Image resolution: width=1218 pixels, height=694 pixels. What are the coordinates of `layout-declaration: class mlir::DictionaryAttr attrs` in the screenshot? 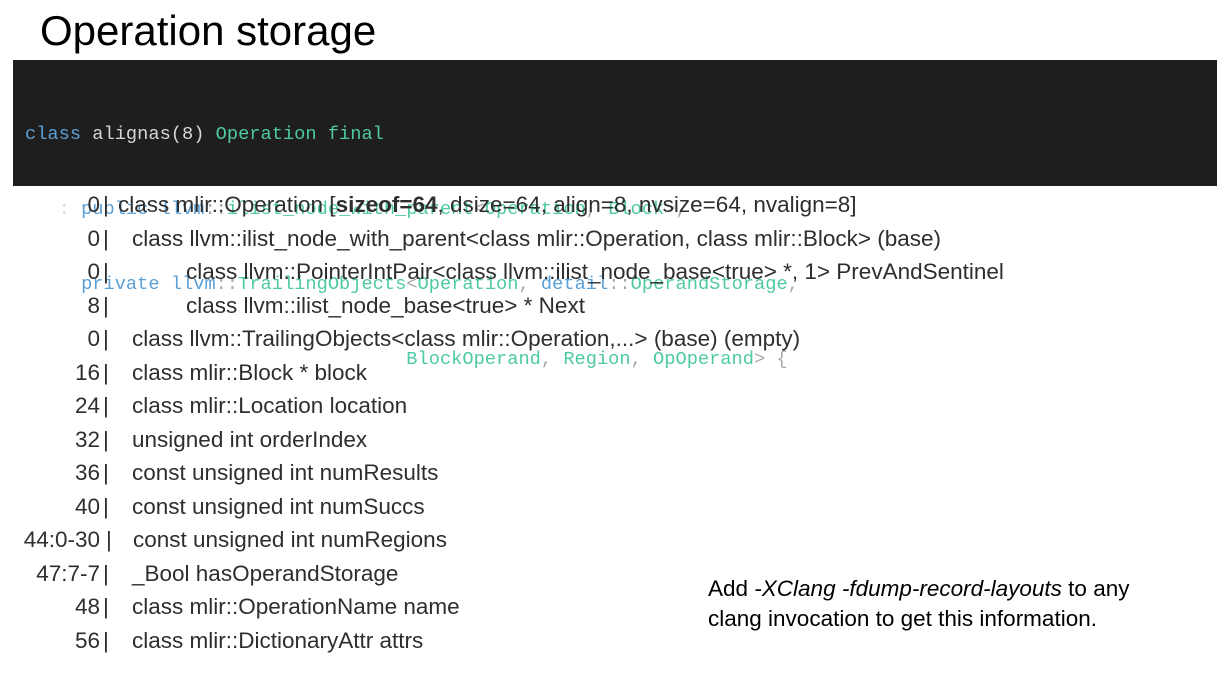 It's located at (278, 640).